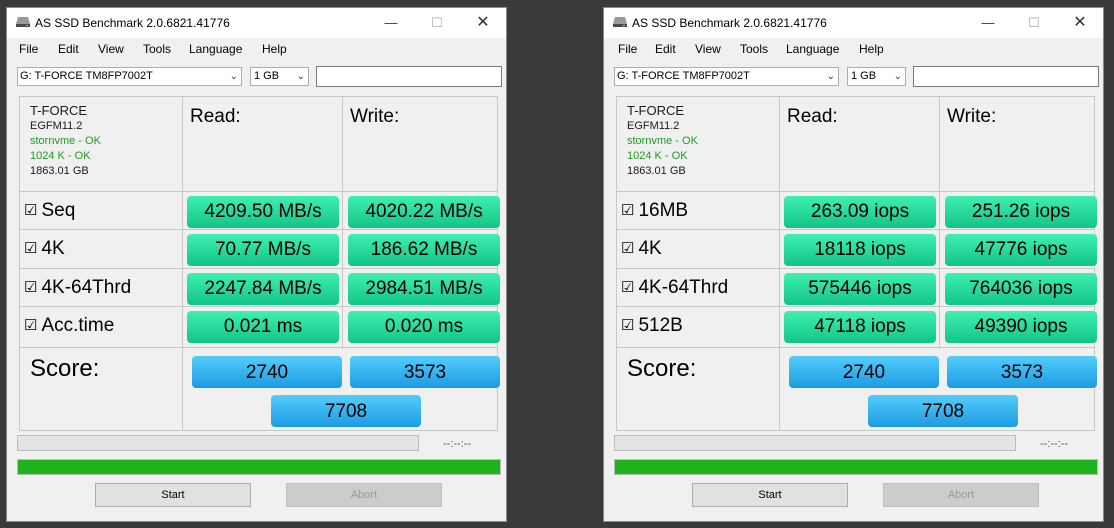  Describe the element at coordinates (1021, 289) in the screenshot. I see `result-4k64-write: 764036 iops` at that location.